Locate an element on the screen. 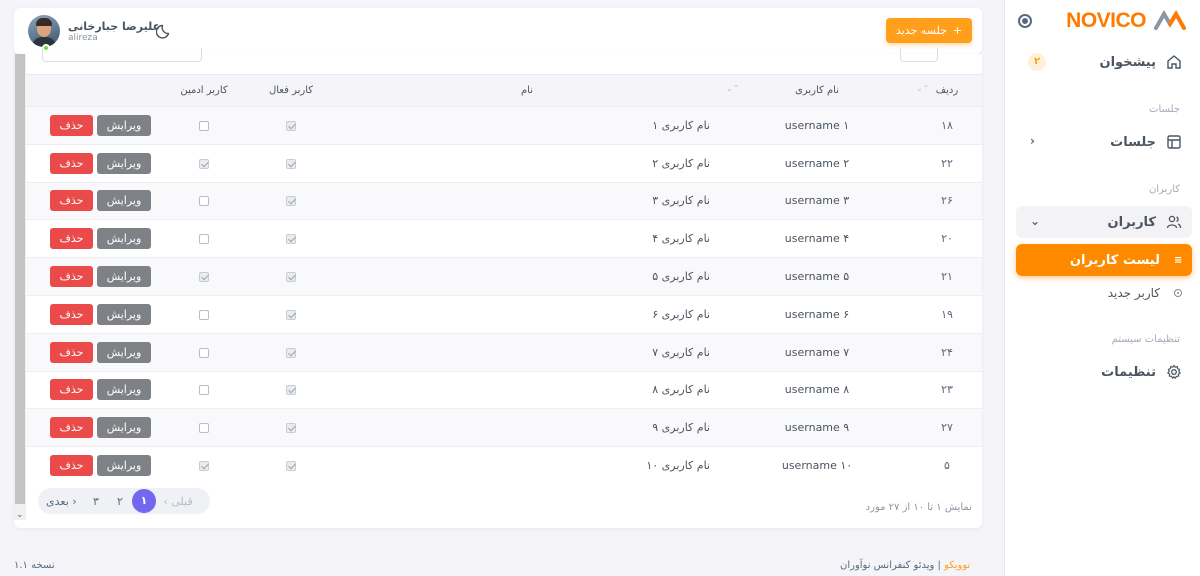  sidebar-item-settings: تنظیمات is located at coordinates (1104, 372).